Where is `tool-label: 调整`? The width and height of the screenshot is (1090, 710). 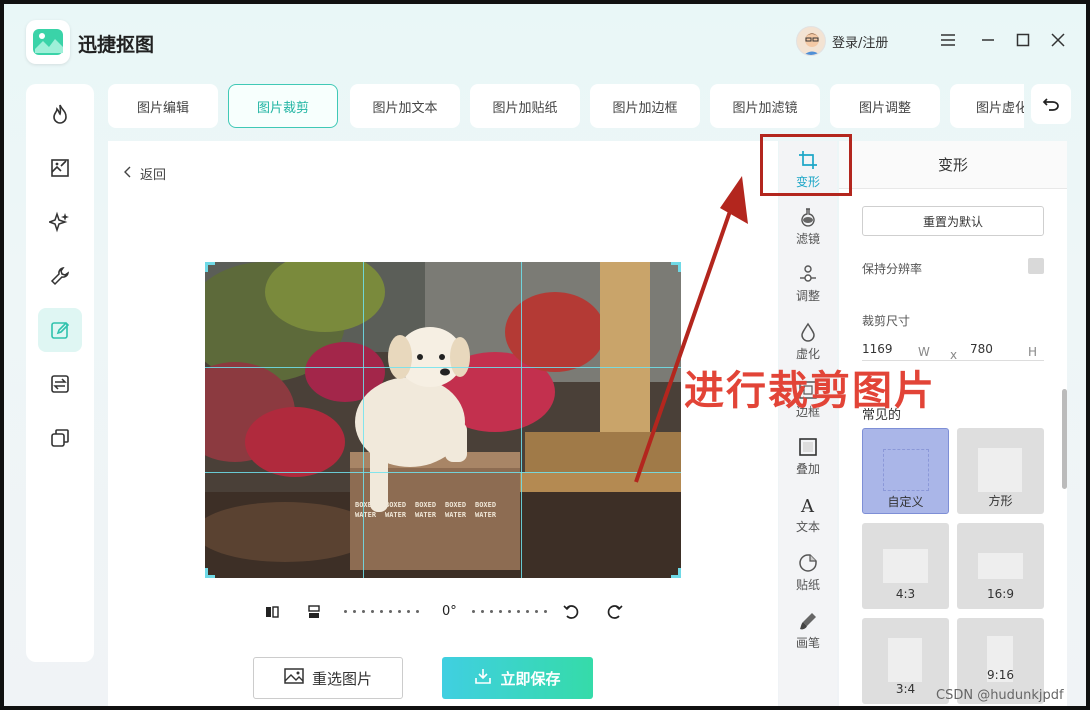 tool-label: 调整 is located at coordinates (807, 296).